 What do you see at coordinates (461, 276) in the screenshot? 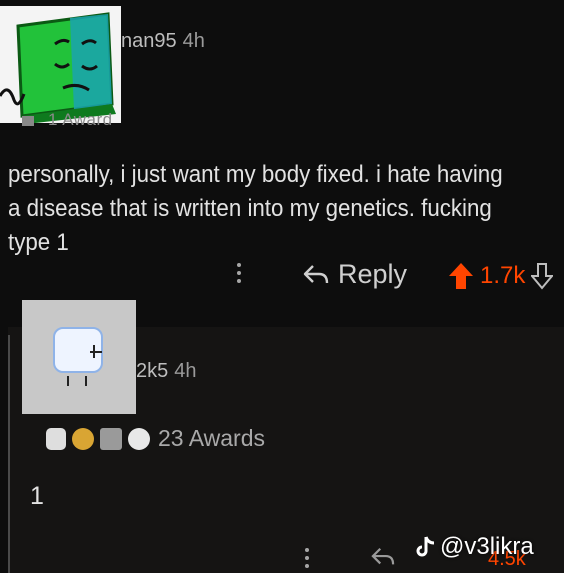
I see `upvote-icon` at bounding box center [461, 276].